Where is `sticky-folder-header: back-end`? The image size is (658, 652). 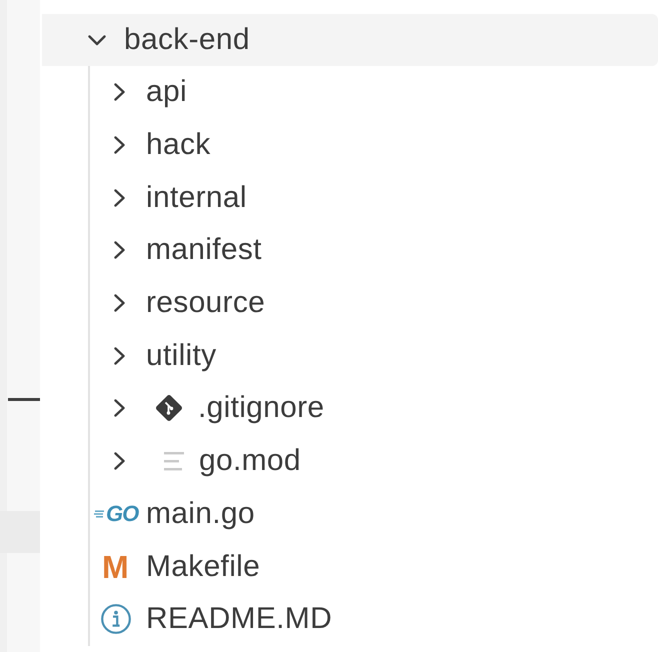
sticky-folder-header: back-end is located at coordinates (350, 40).